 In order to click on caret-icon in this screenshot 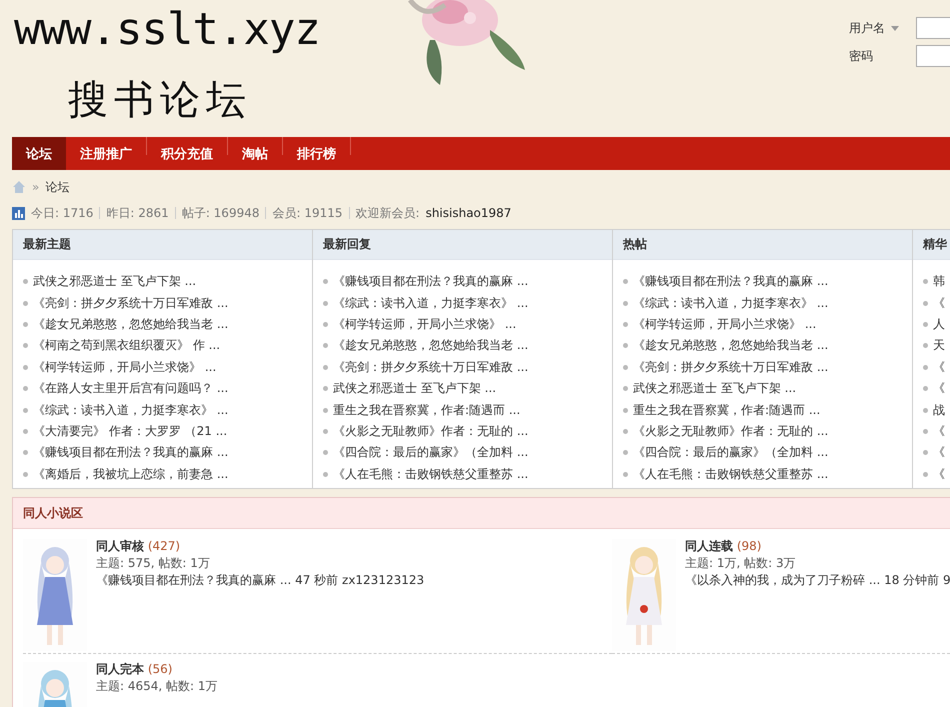, I will do `click(895, 28)`.